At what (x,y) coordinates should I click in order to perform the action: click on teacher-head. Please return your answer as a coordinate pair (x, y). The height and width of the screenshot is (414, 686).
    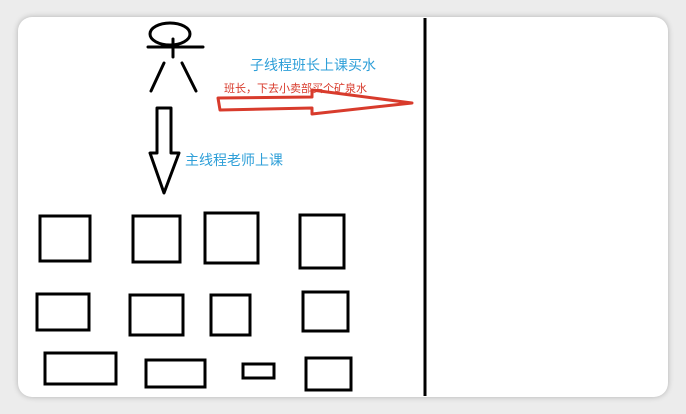
    Looking at the image, I should click on (170, 34).